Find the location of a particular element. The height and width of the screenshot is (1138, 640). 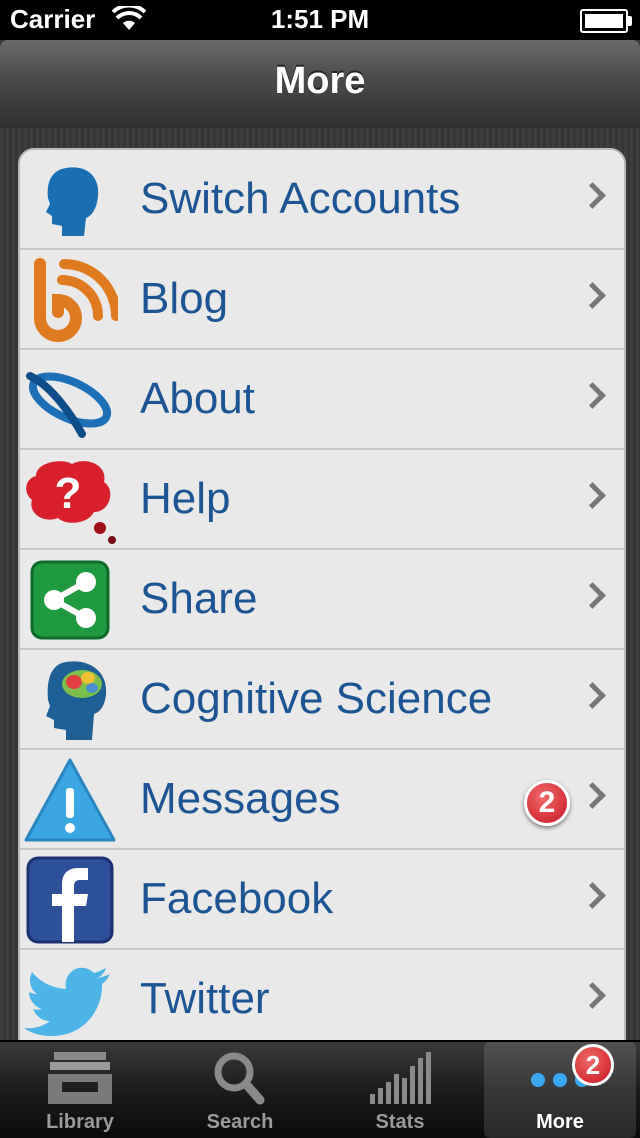

tab-search: Search is located at coordinates (240, 1090).